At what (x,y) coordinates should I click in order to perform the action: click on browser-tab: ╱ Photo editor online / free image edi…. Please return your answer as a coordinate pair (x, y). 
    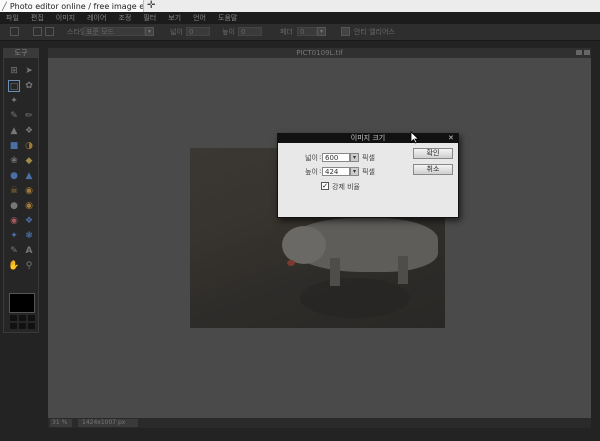
    Looking at the image, I should click on (72, 6).